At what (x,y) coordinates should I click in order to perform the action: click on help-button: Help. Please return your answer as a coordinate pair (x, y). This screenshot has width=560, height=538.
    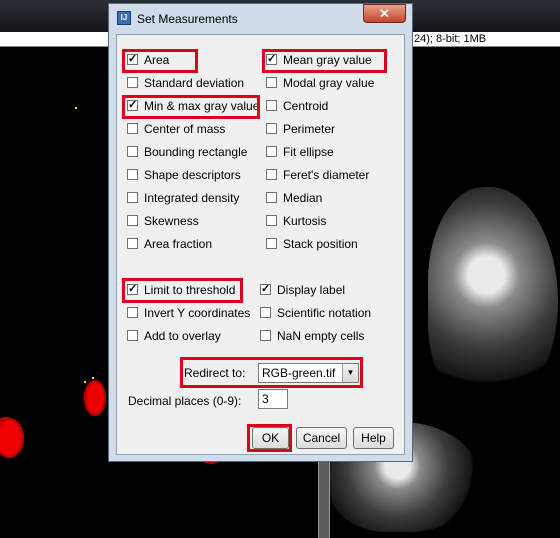
    Looking at the image, I should click on (373, 438).